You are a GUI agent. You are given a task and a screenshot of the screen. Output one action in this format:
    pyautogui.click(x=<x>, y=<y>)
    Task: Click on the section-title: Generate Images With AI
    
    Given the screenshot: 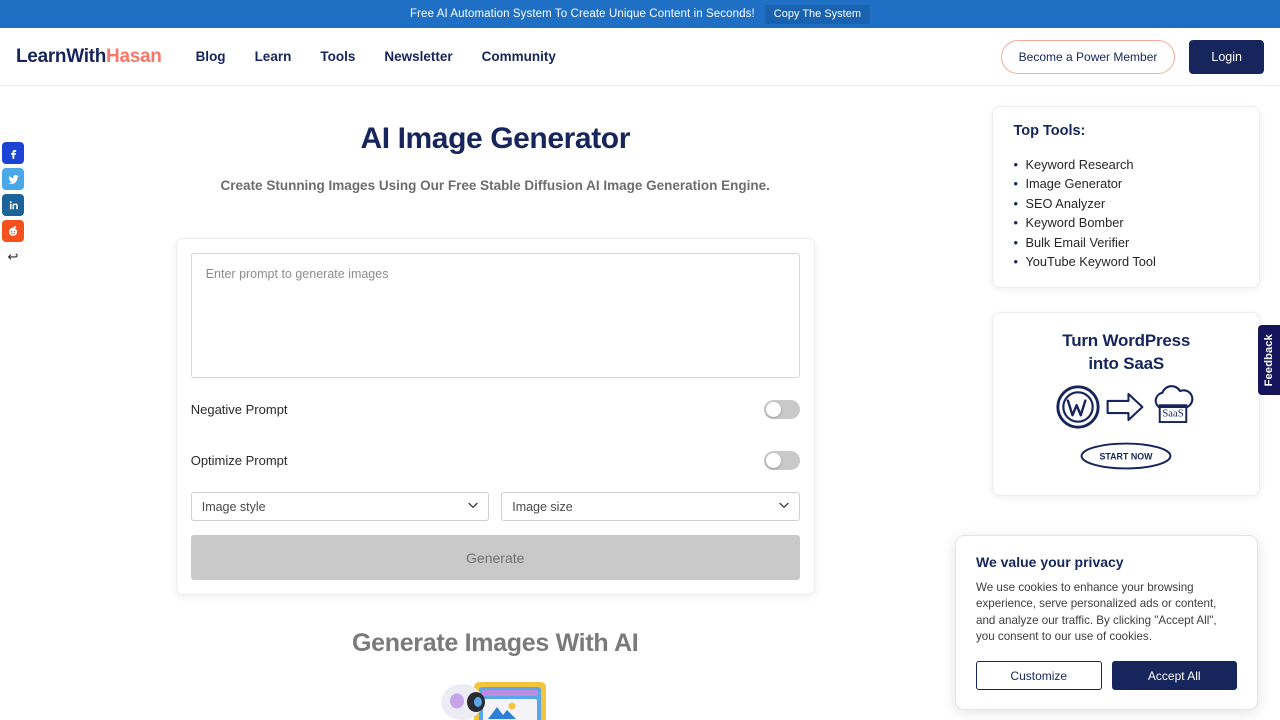 What is the action you would take?
    pyautogui.click(x=495, y=643)
    